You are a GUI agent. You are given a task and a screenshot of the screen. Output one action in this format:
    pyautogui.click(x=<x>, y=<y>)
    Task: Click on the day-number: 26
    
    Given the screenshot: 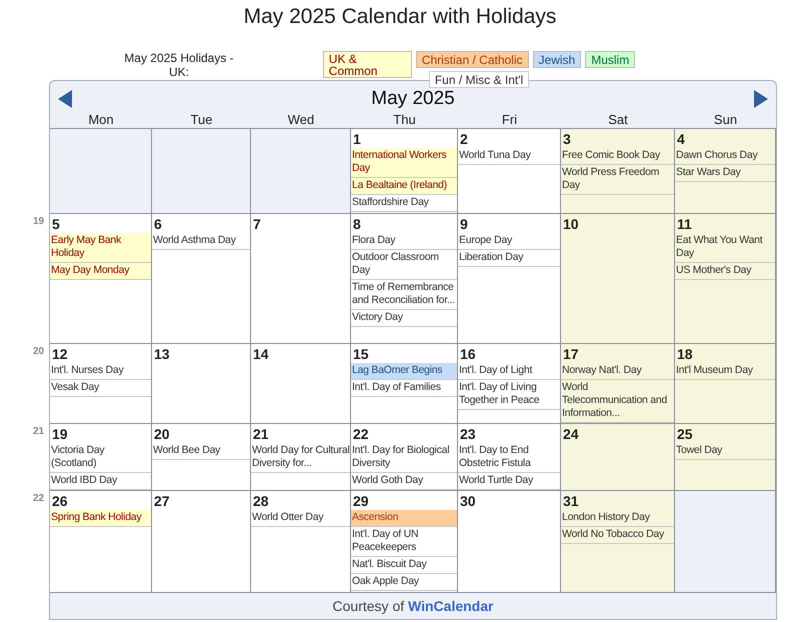 What is the action you would take?
    pyautogui.click(x=60, y=501)
    